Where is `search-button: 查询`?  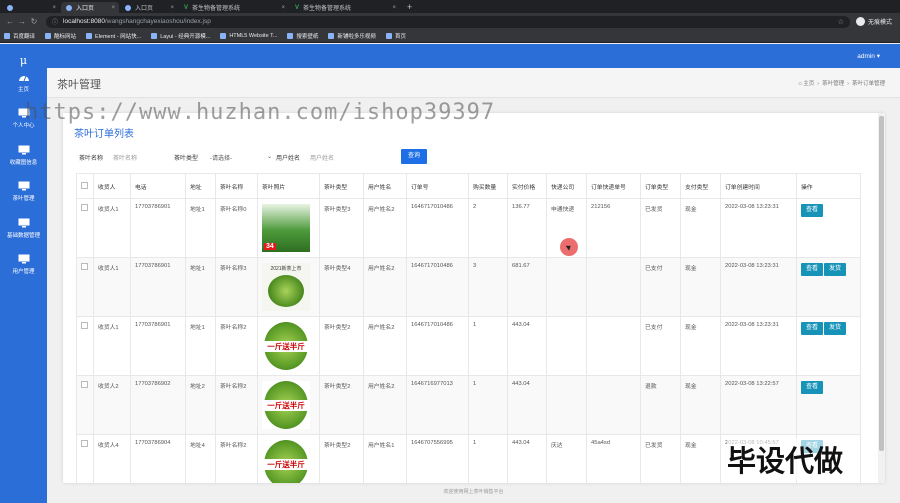 search-button: 查询 is located at coordinates (414, 156).